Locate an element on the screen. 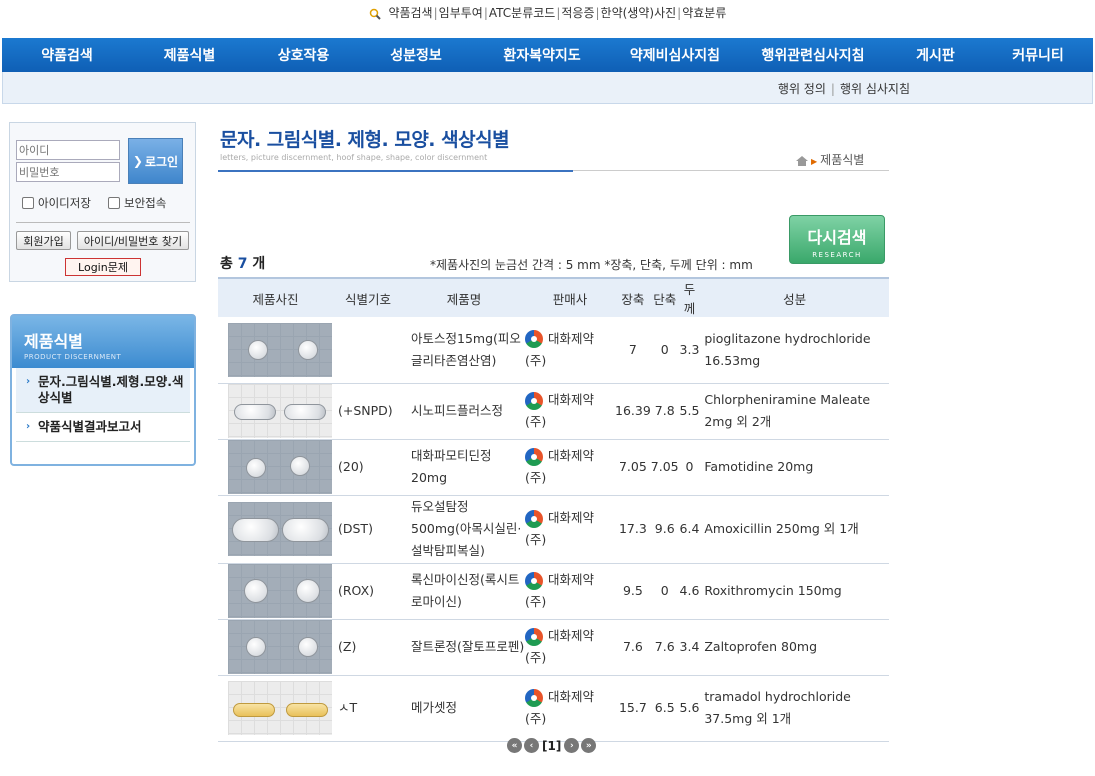 The height and width of the screenshot is (776, 1095). product-name-link: 아토스정15mg(피오글리타존염산염) is located at coordinates (464, 350).